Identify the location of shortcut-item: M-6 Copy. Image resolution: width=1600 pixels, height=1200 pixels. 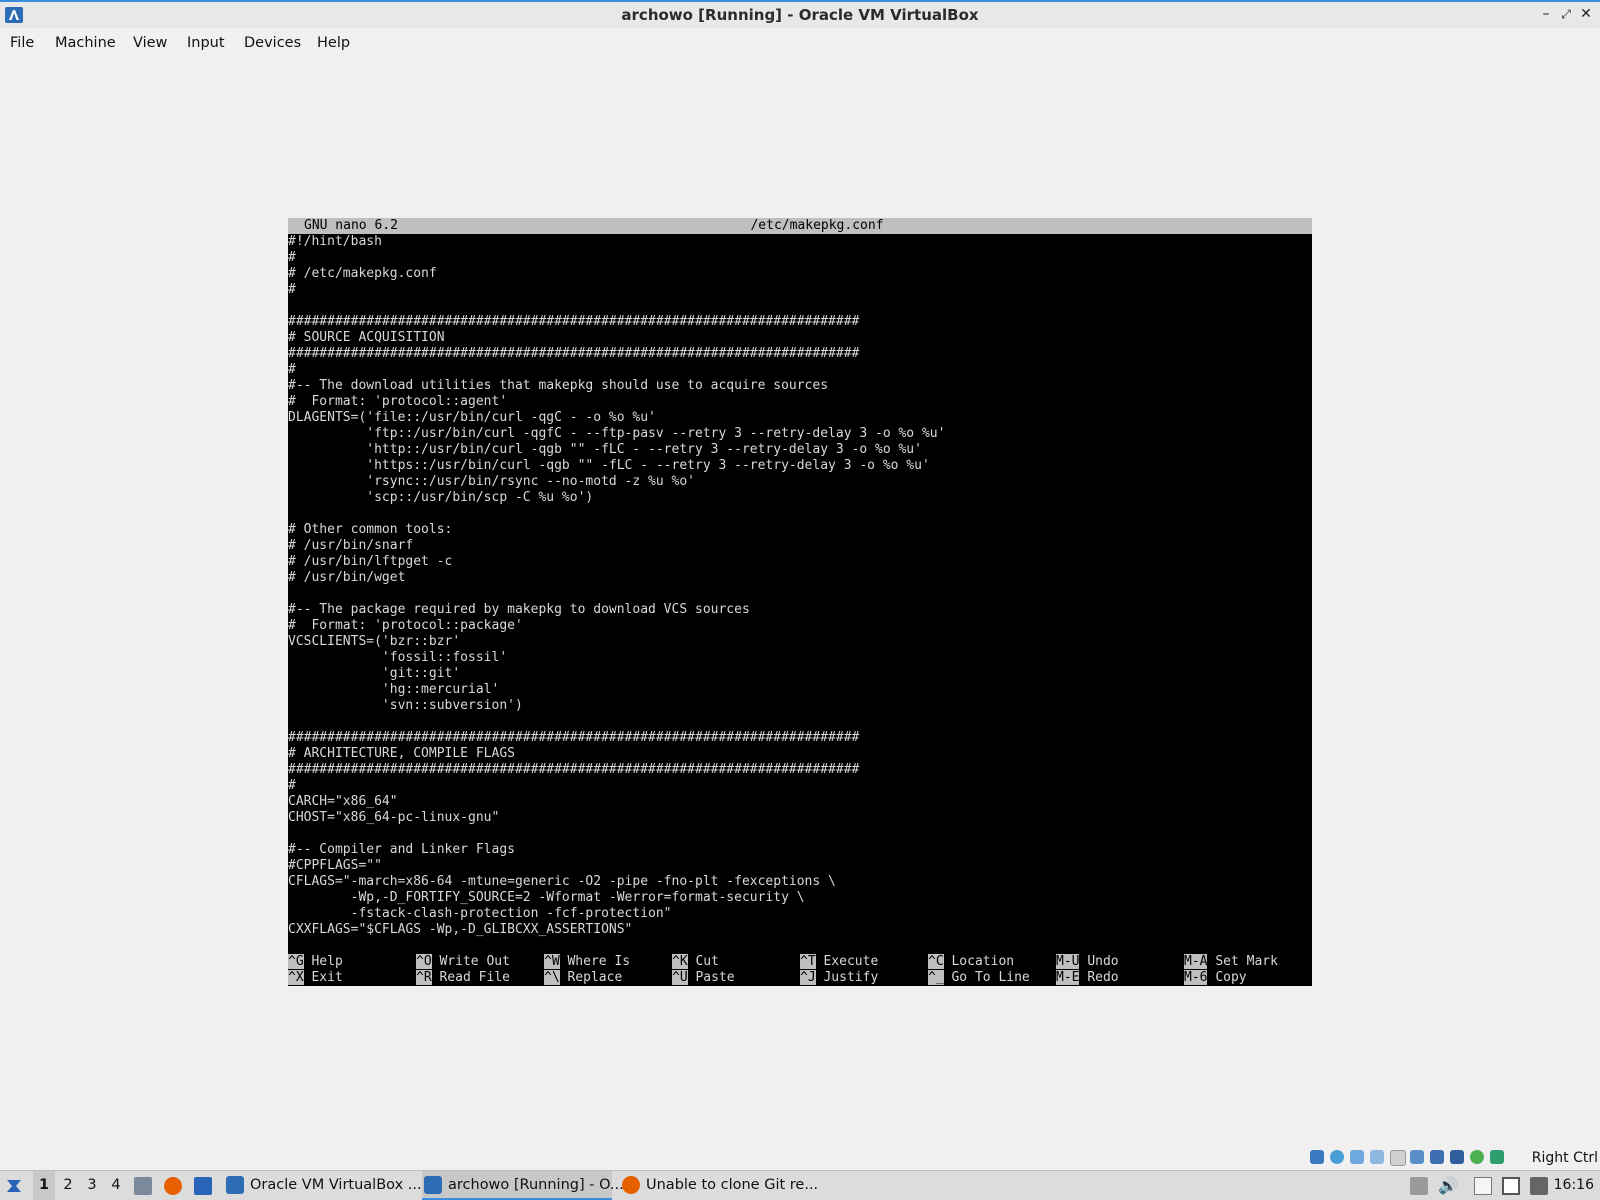
(1215, 978).